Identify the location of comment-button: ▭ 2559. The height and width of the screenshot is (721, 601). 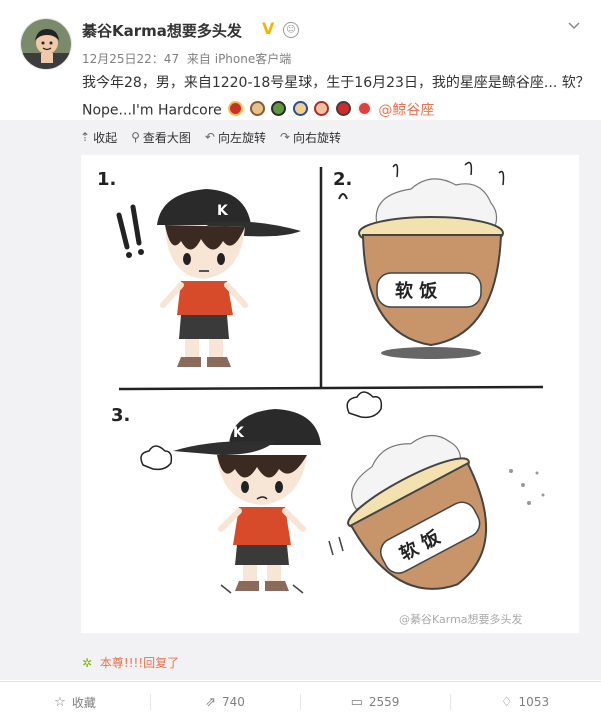
(375, 701).